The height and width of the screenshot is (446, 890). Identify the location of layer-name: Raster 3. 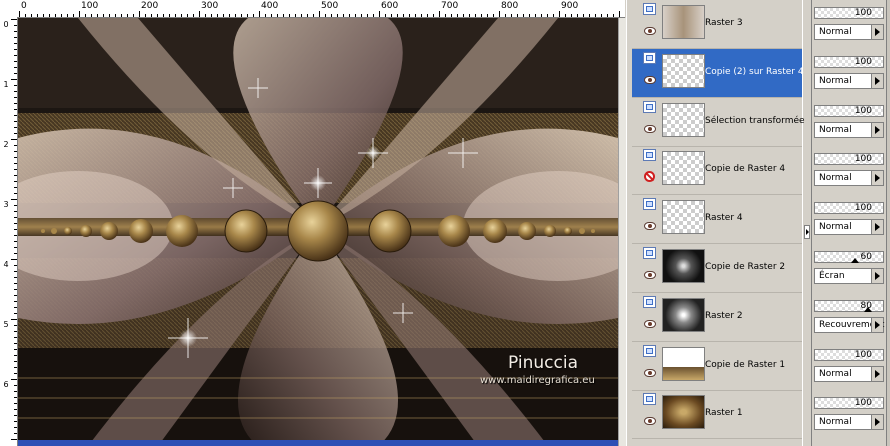
(724, 23).